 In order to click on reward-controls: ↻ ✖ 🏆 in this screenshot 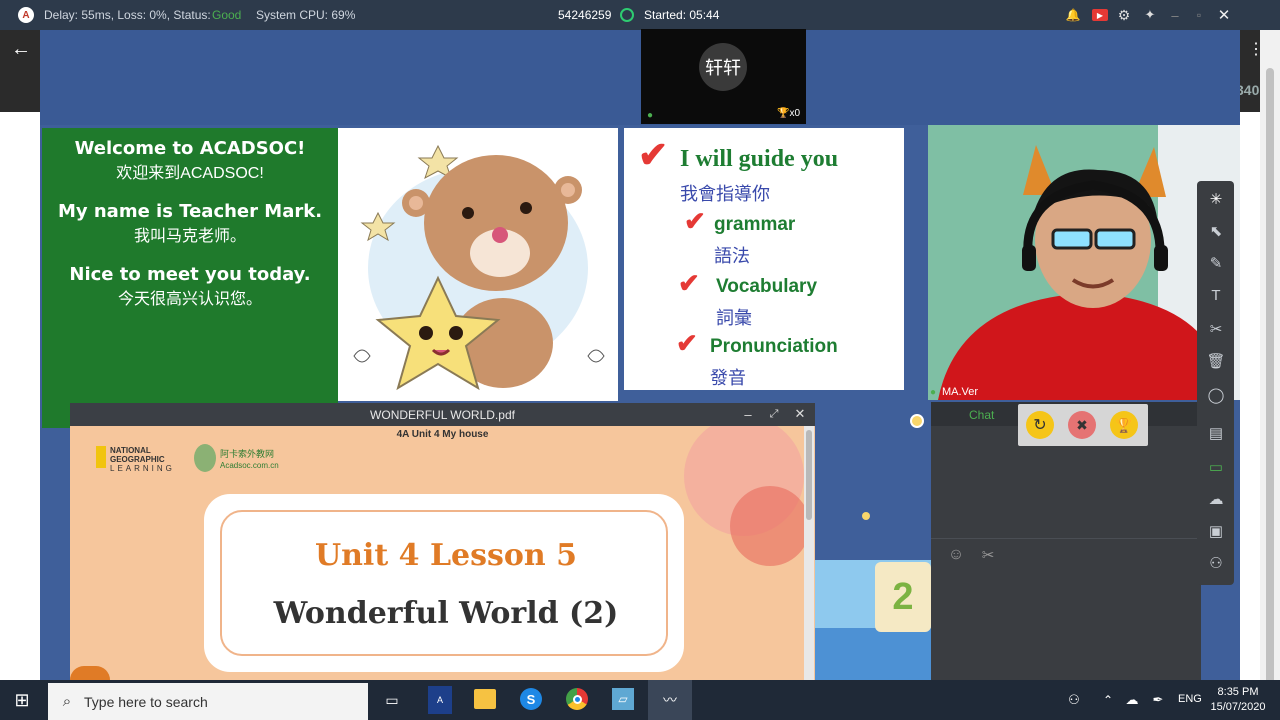, I will do `click(1083, 425)`.